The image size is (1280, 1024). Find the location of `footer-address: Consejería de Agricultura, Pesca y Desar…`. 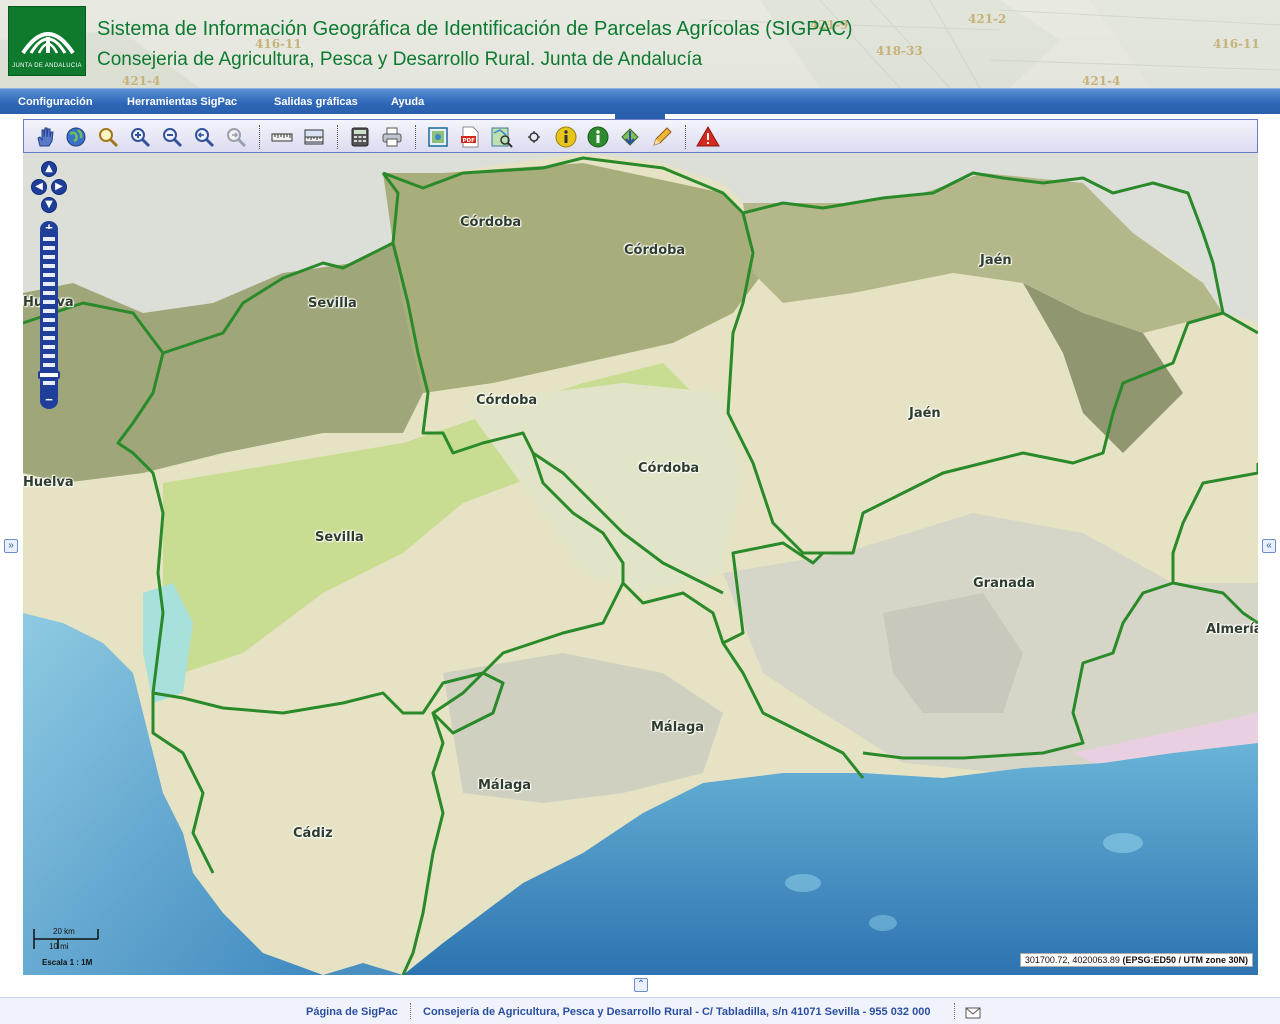

footer-address: Consejería de Agricultura, Pesca y Desar… is located at coordinates (677, 1012).